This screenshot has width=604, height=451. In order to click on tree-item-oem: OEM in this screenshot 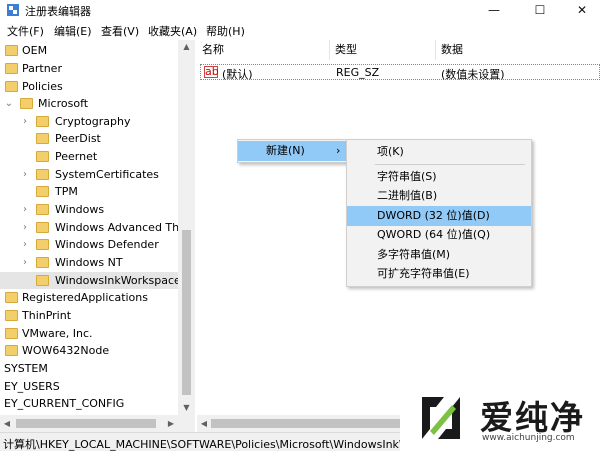, I will do `click(89, 50)`.